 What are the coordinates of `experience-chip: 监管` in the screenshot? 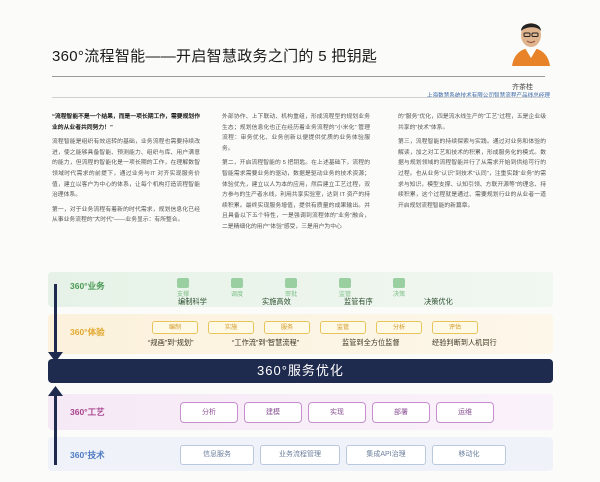 It's located at (343, 327).